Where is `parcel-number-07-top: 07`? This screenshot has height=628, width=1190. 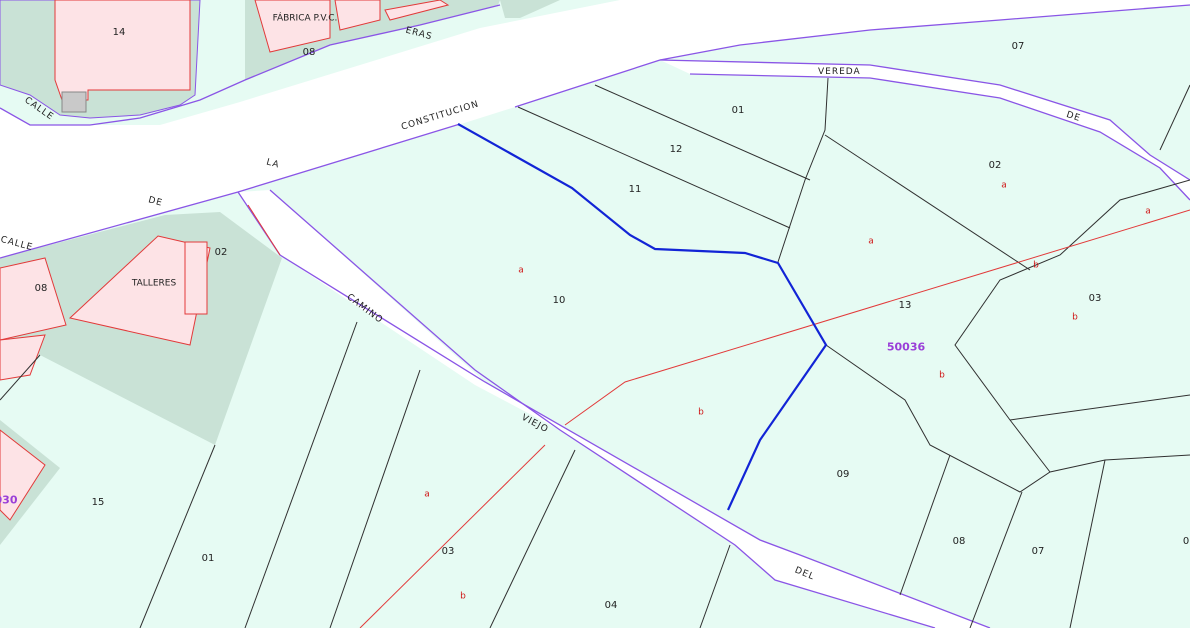 parcel-number-07-top: 07 is located at coordinates (1018, 47).